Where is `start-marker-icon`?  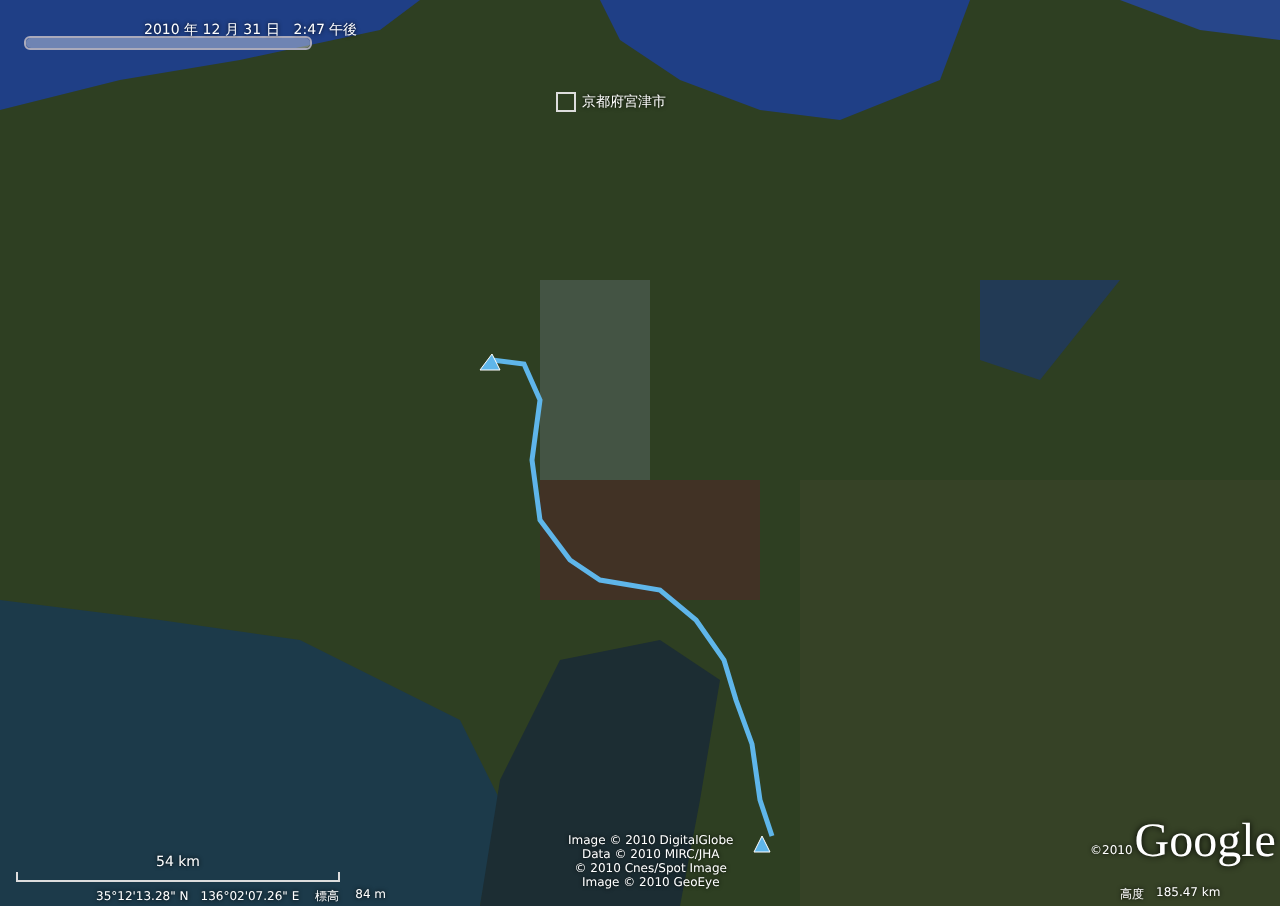 start-marker-icon is located at coordinates (490, 362).